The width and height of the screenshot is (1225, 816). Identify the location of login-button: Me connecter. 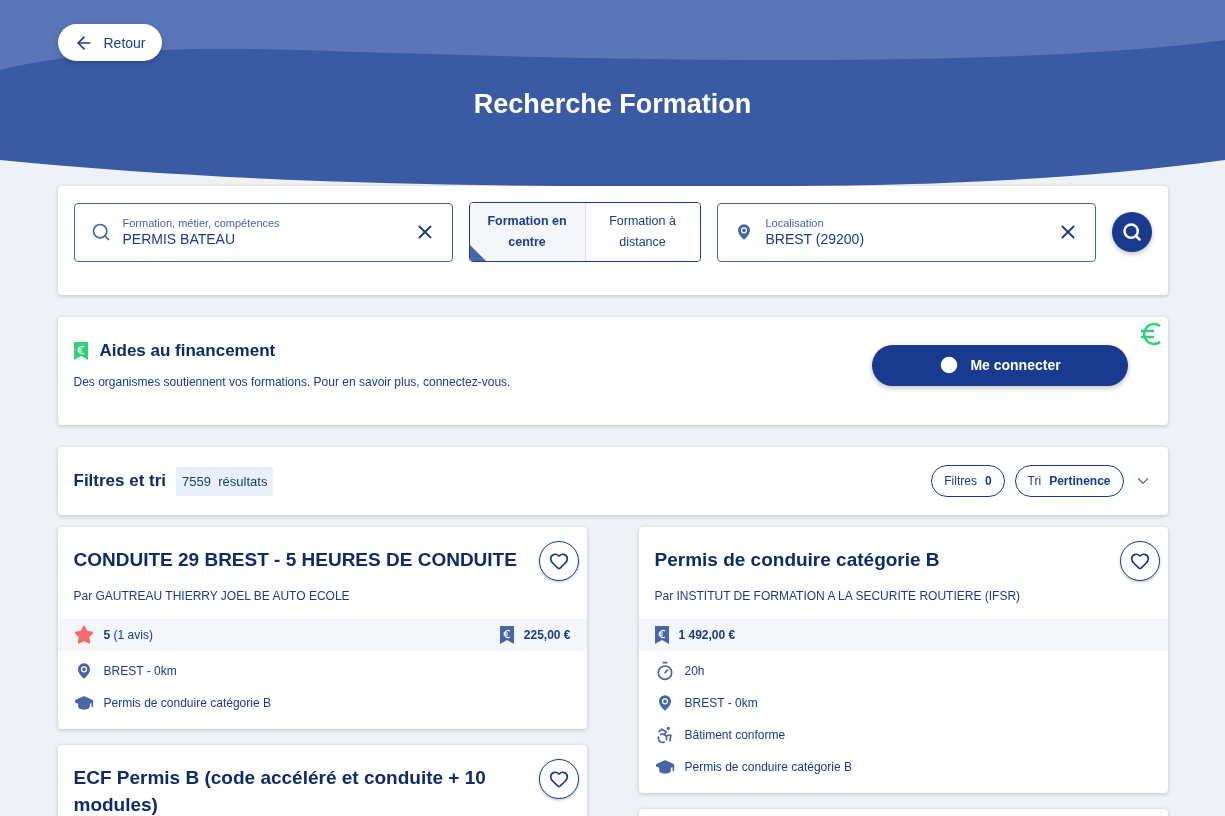
(999, 365).